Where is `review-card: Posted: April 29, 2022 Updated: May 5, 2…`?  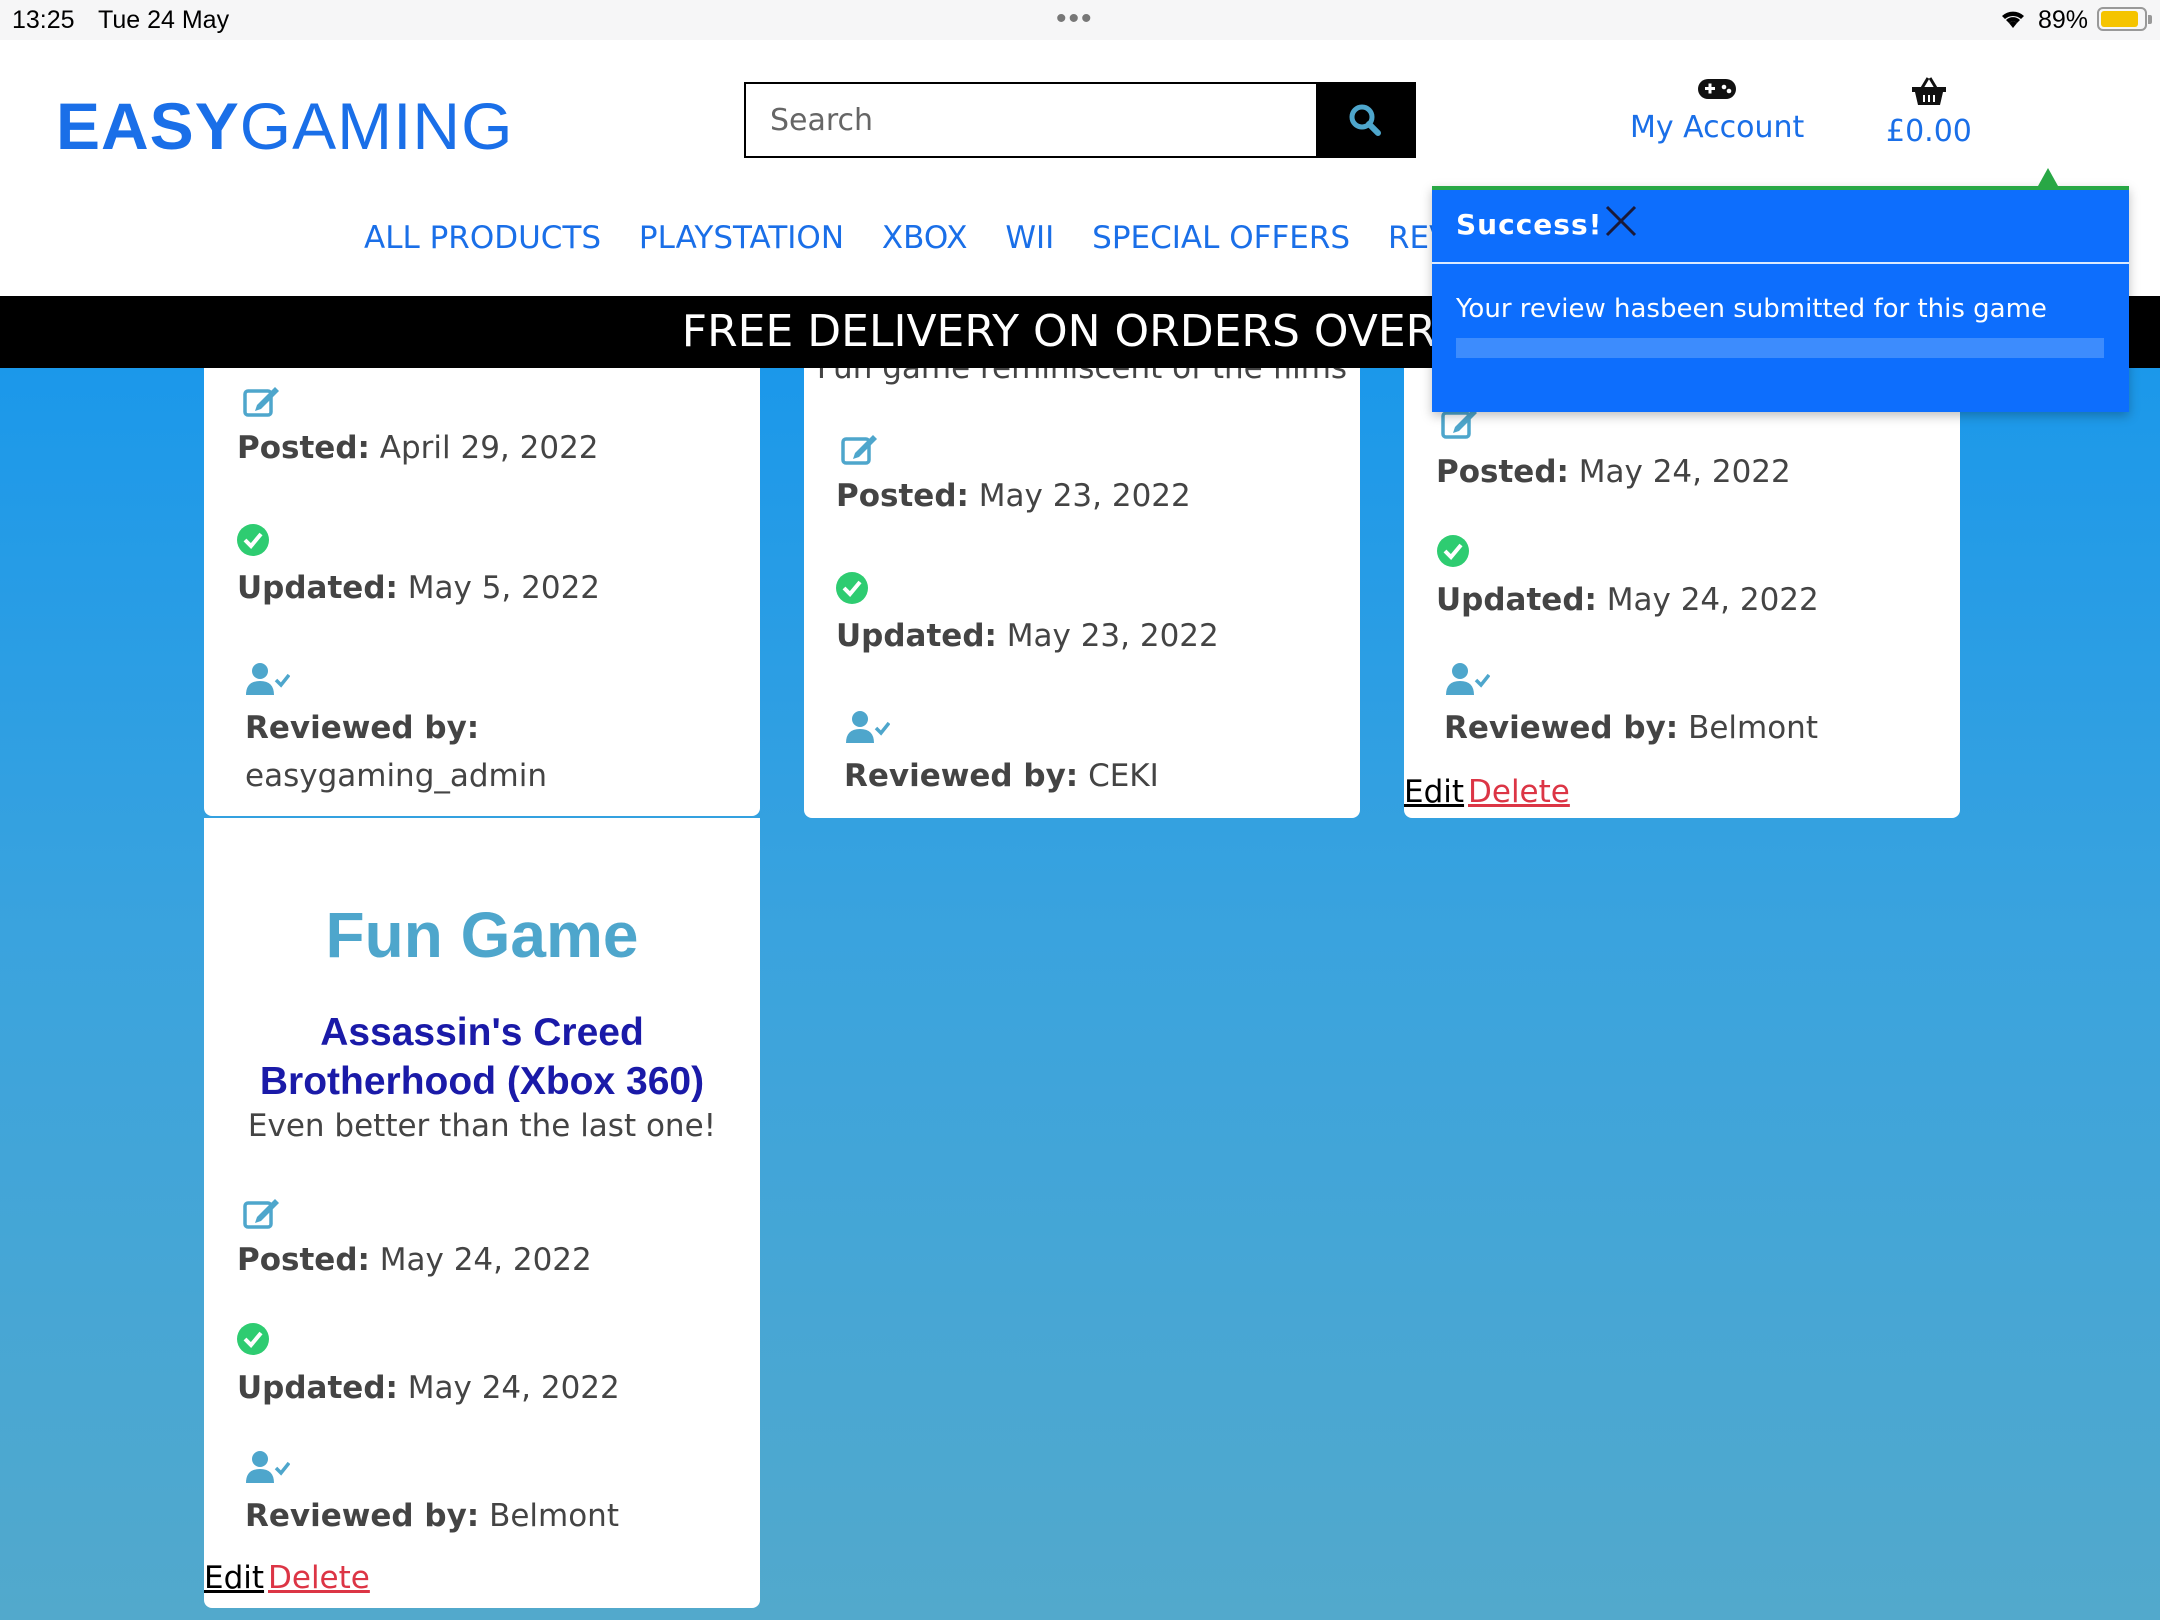 review-card: Posted: April 29, 2022 Updated: May 5, 2… is located at coordinates (482, 592).